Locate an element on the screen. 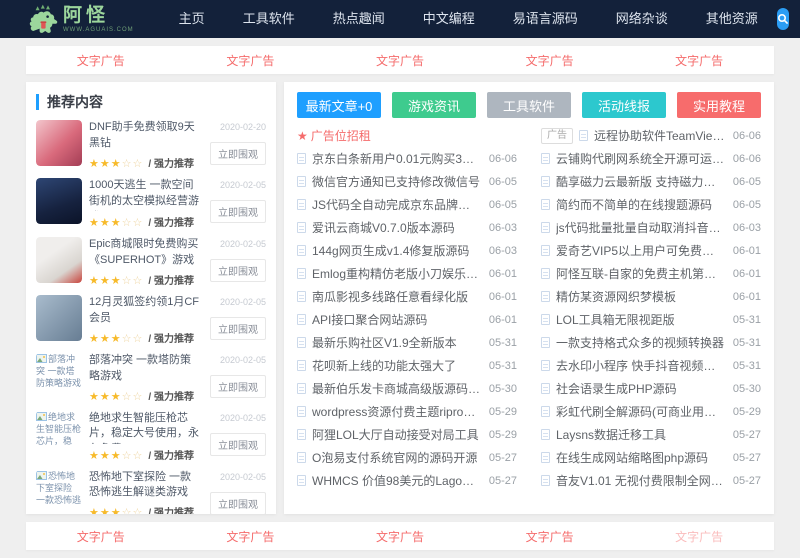 This screenshot has height=558, width=800. article-row: 酷享磁力云最新版 支持磁力搜索下载和一... 06-05 is located at coordinates (651, 181).